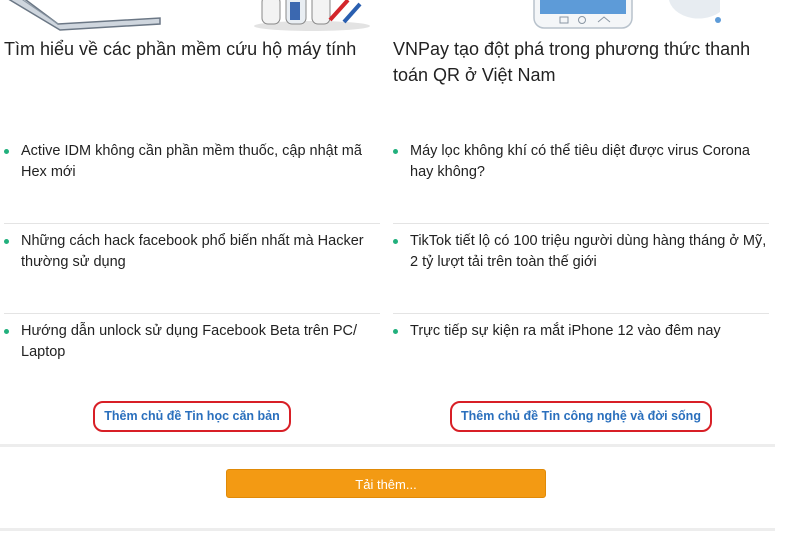  I want to click on more-topic-wrap: Thêm chủ đề Tin công nghệ và đời sống, so click(581, 416).